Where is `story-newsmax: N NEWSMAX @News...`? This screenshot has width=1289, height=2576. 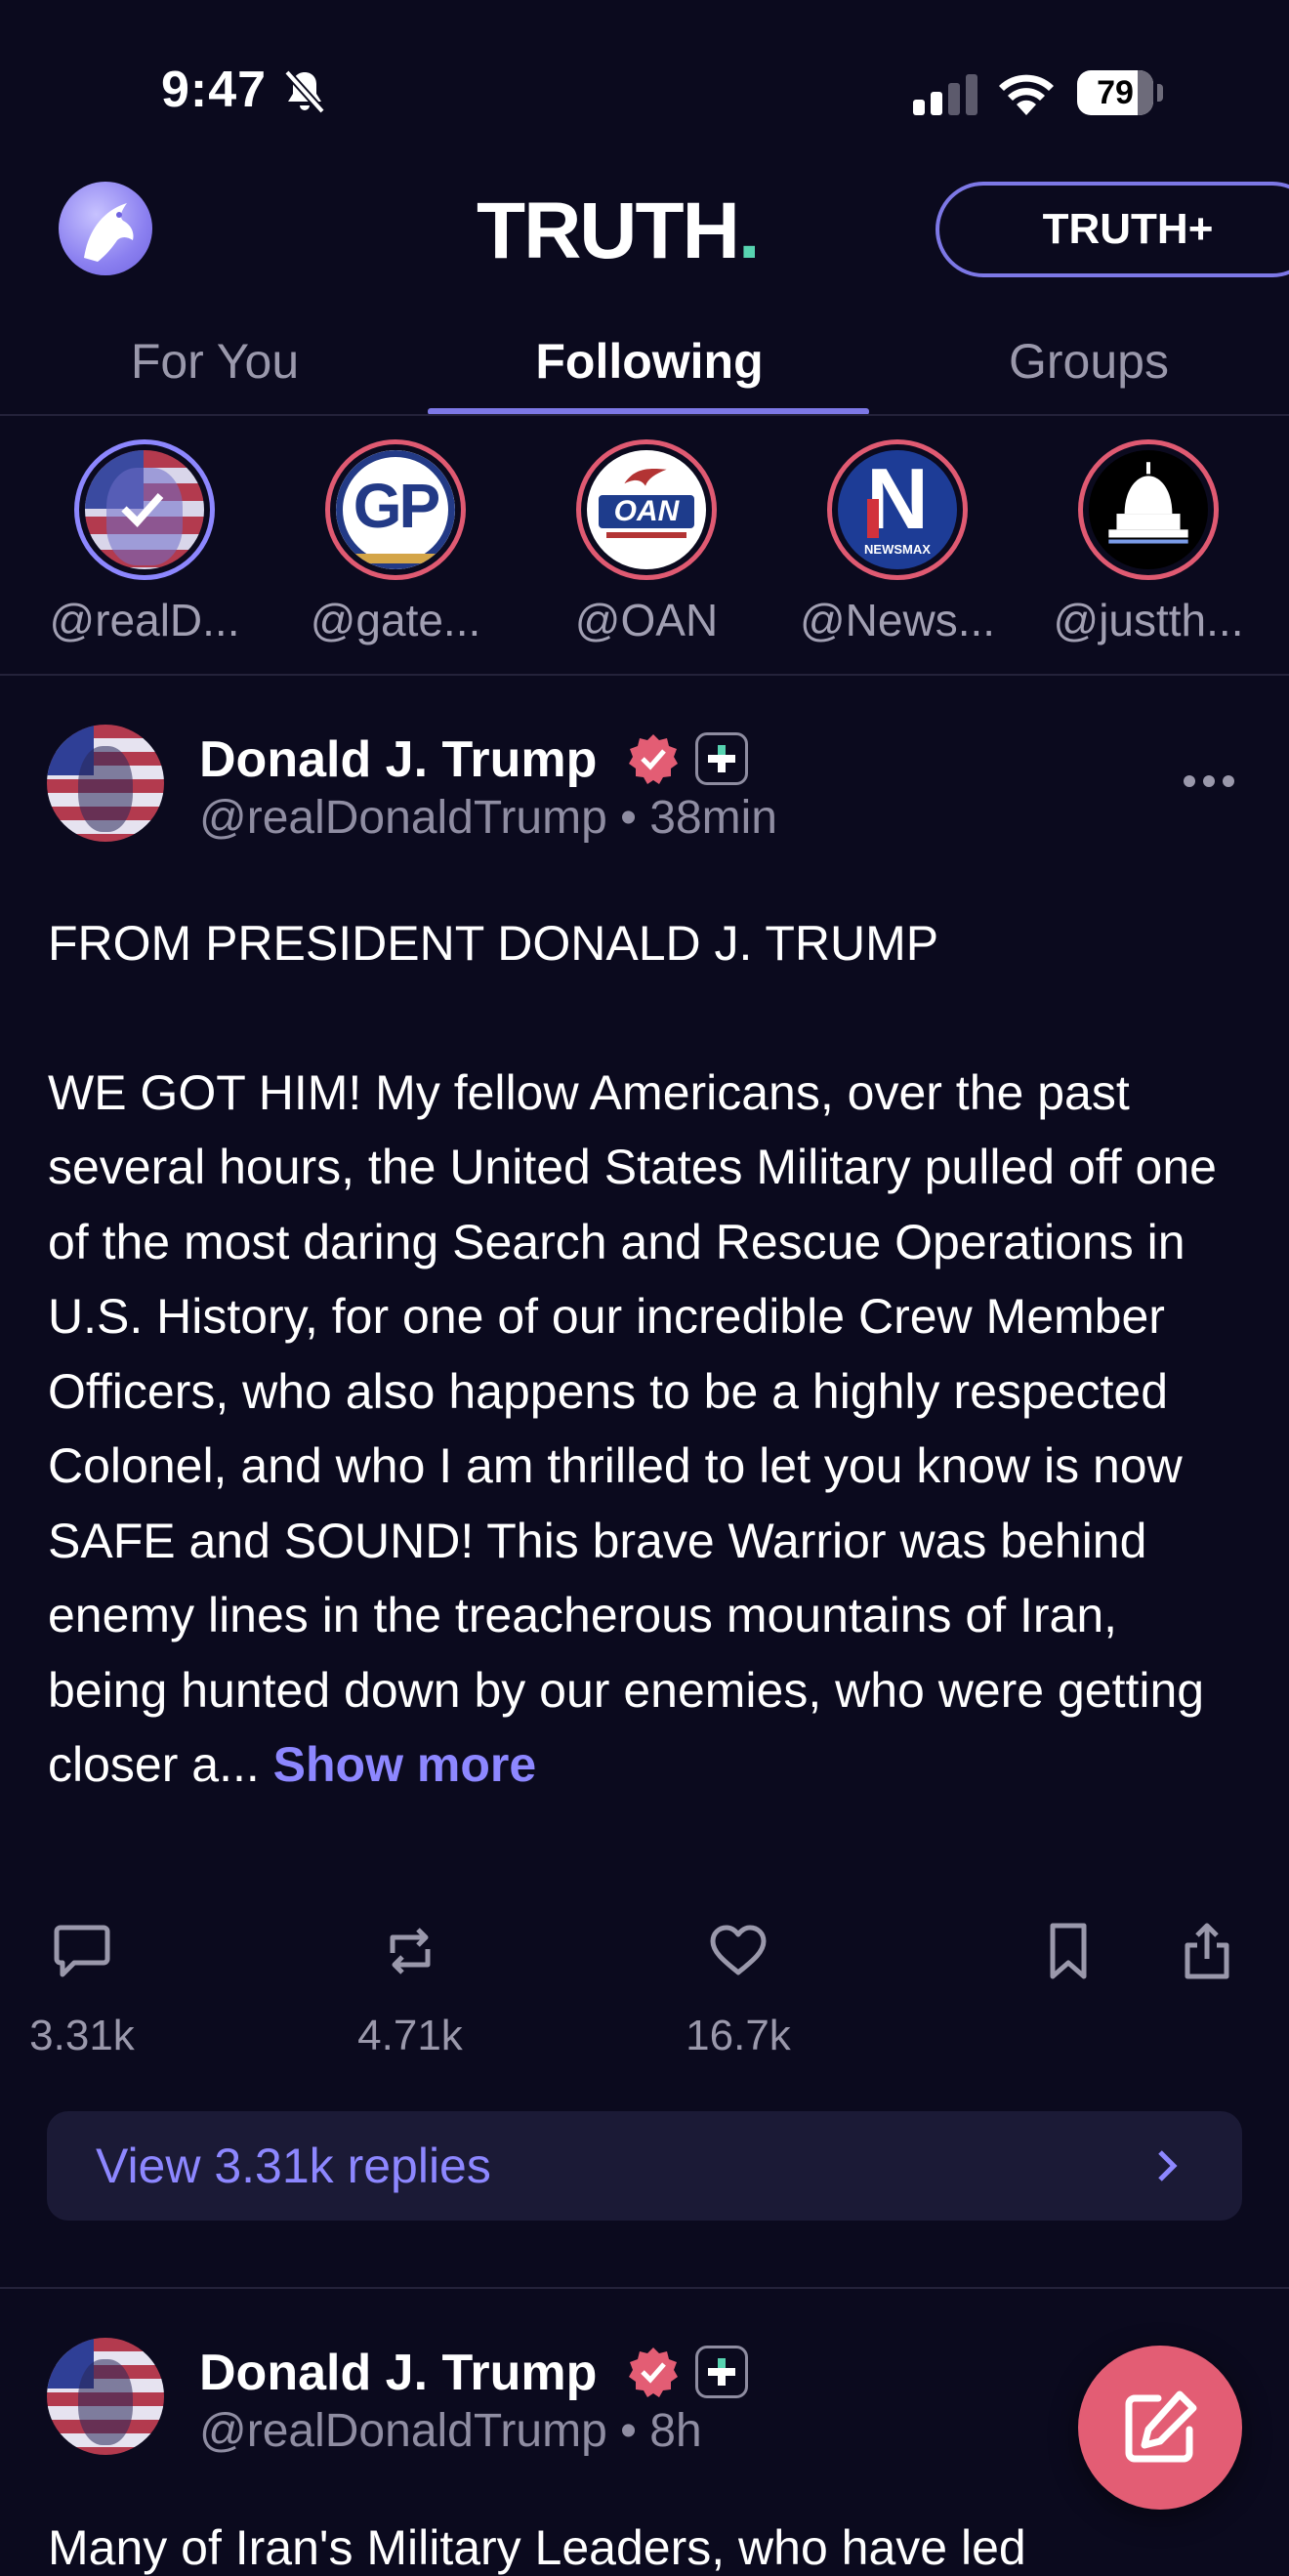
story-newsmax: N NEWSMAX @News... is located at coordinates (897, 546).